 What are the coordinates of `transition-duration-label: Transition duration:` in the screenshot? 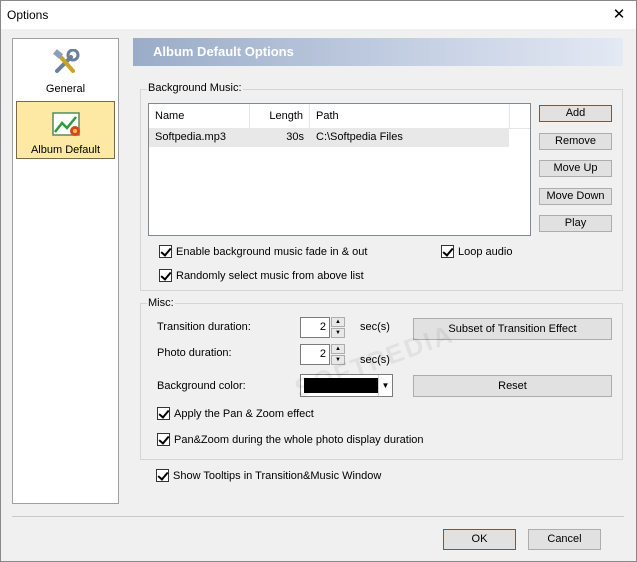 It's located at (204, 327).